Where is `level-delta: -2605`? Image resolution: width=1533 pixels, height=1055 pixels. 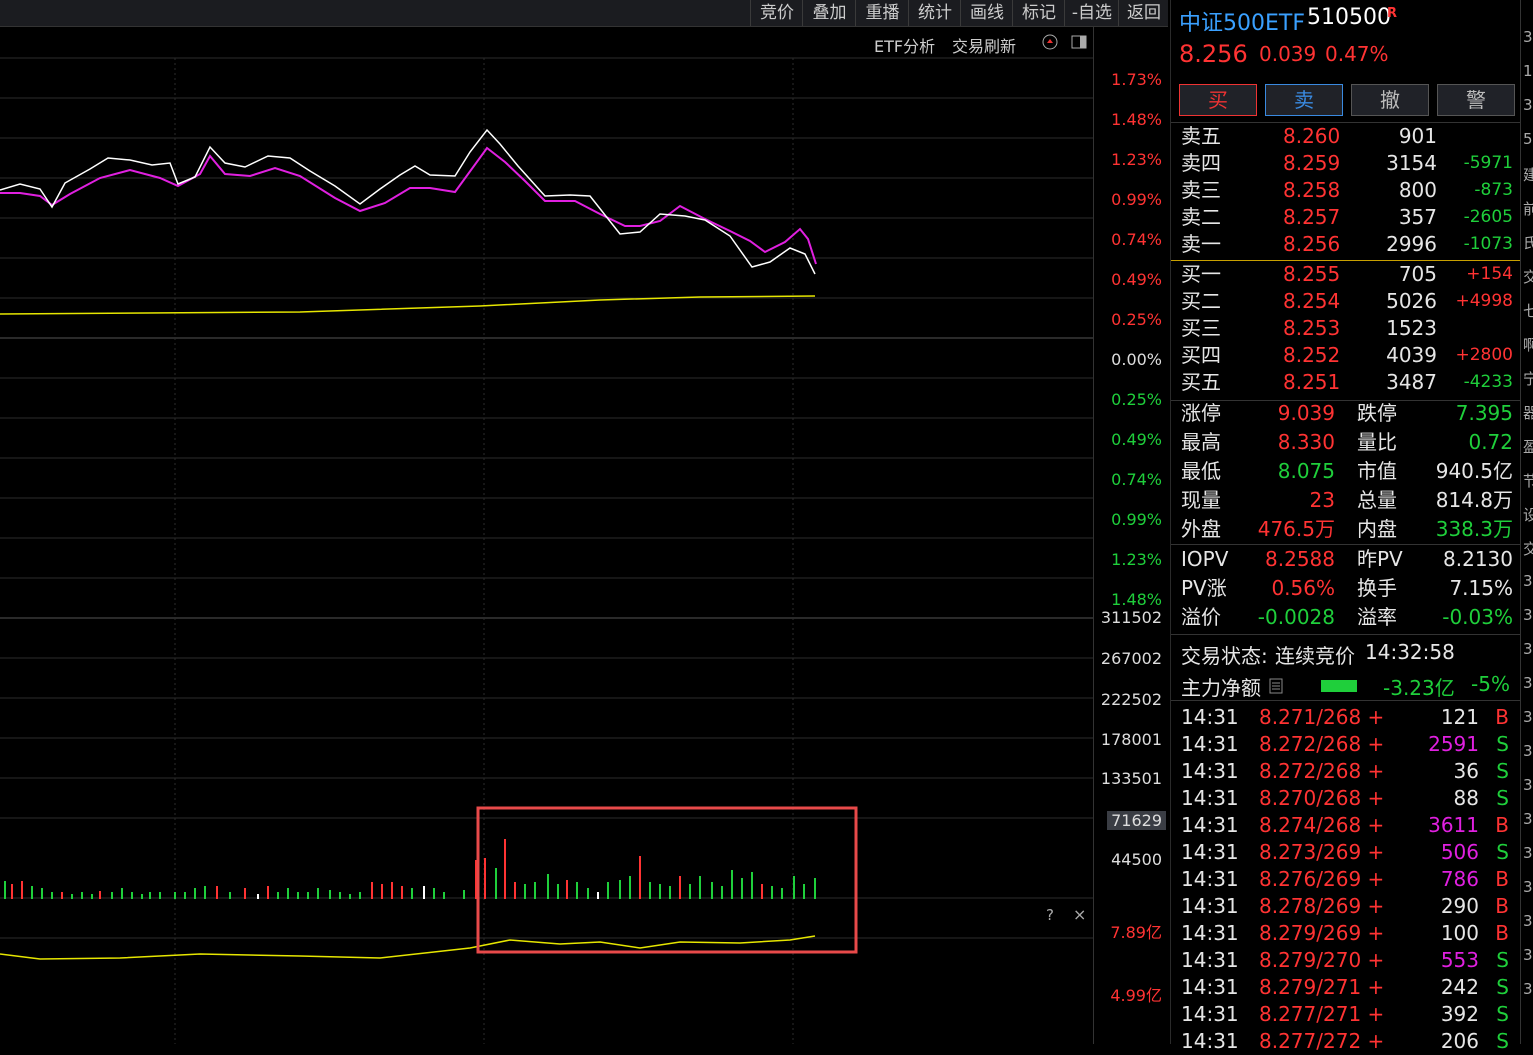 level-delta: -2605 is located at coordinates (1488, 217).